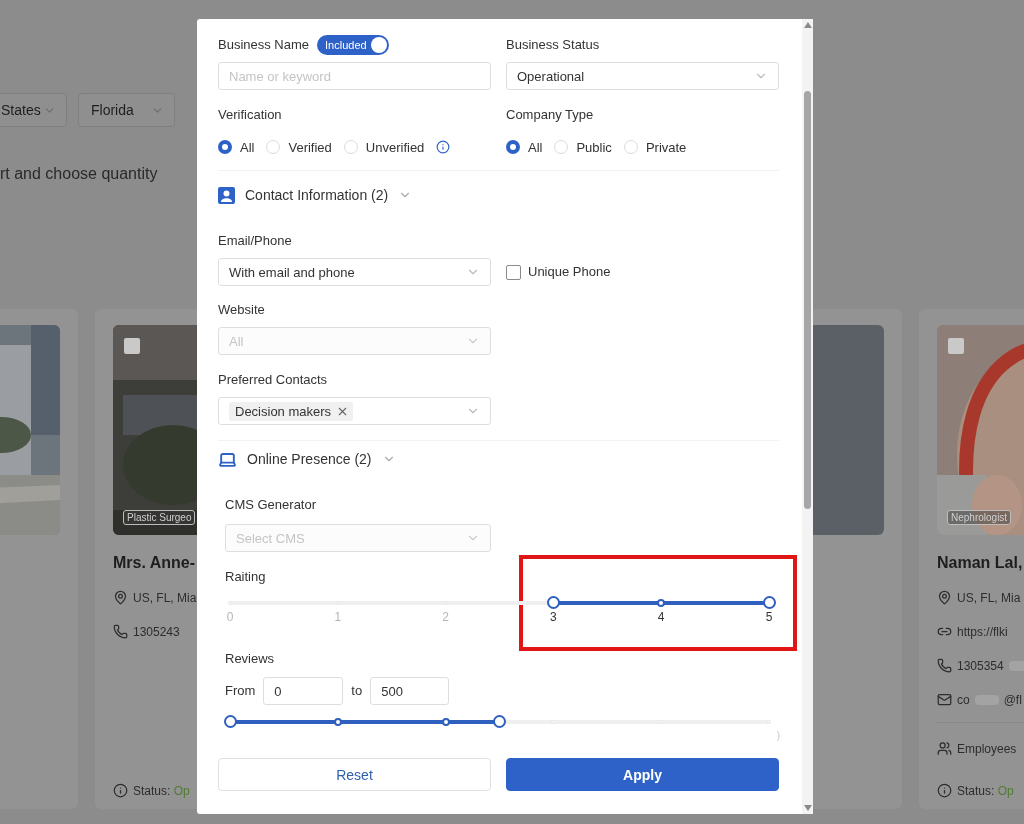 This screenshot has height=824, width=1024. What do you see at coordinates (987, 748) in the screenshot?
I see `employees-text: Employees` at bounding box center [987, 748].